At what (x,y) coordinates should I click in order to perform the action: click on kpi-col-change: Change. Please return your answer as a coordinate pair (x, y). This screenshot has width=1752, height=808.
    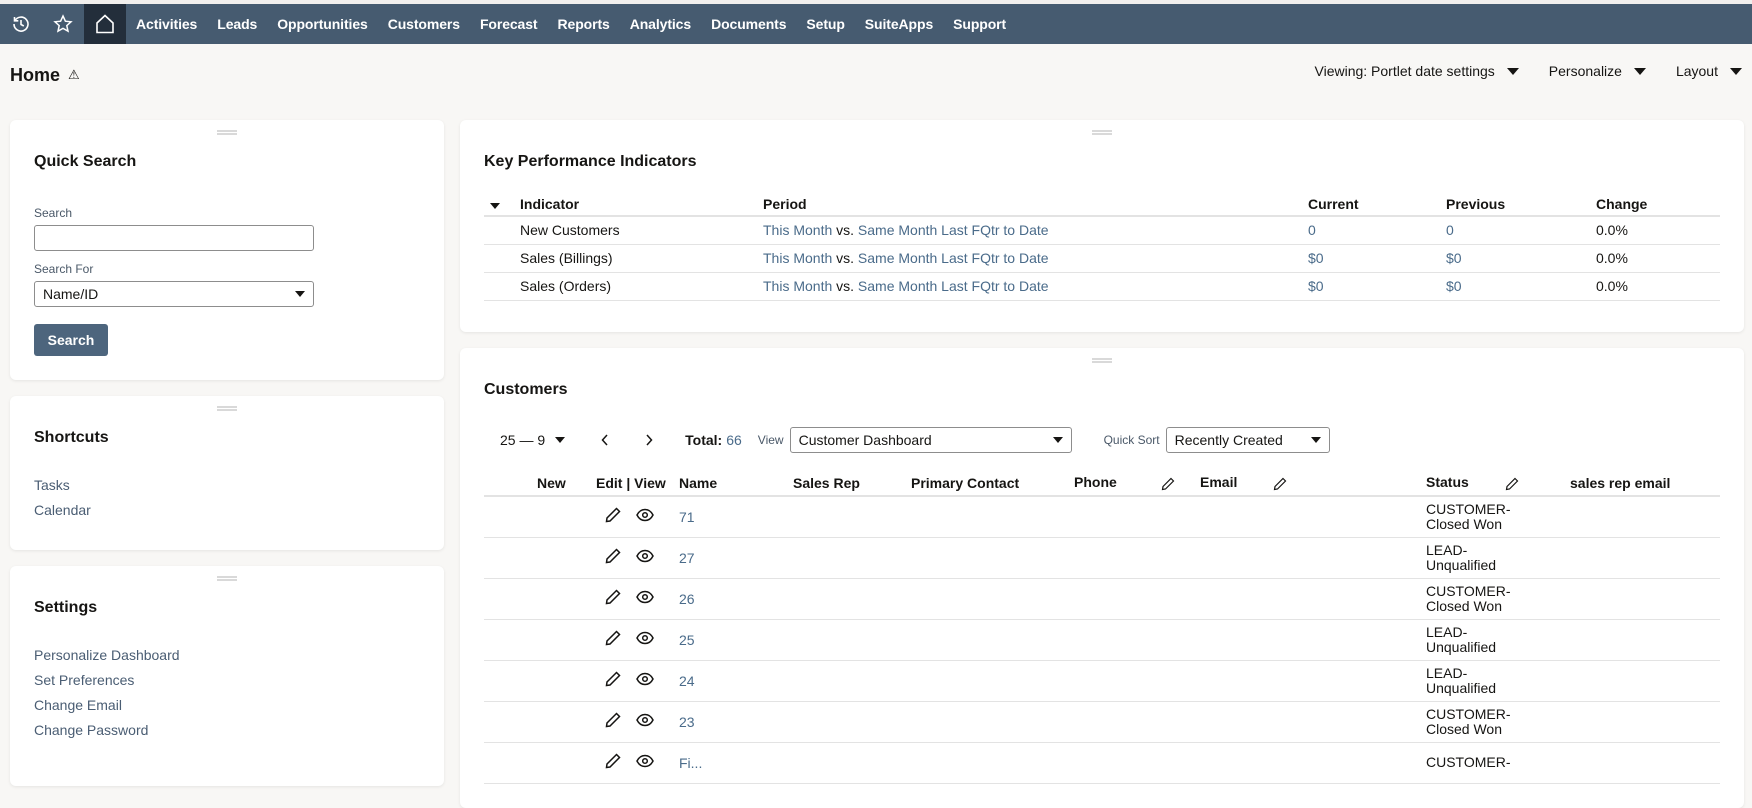
    Looking at the image, I should click on (1658, 204).